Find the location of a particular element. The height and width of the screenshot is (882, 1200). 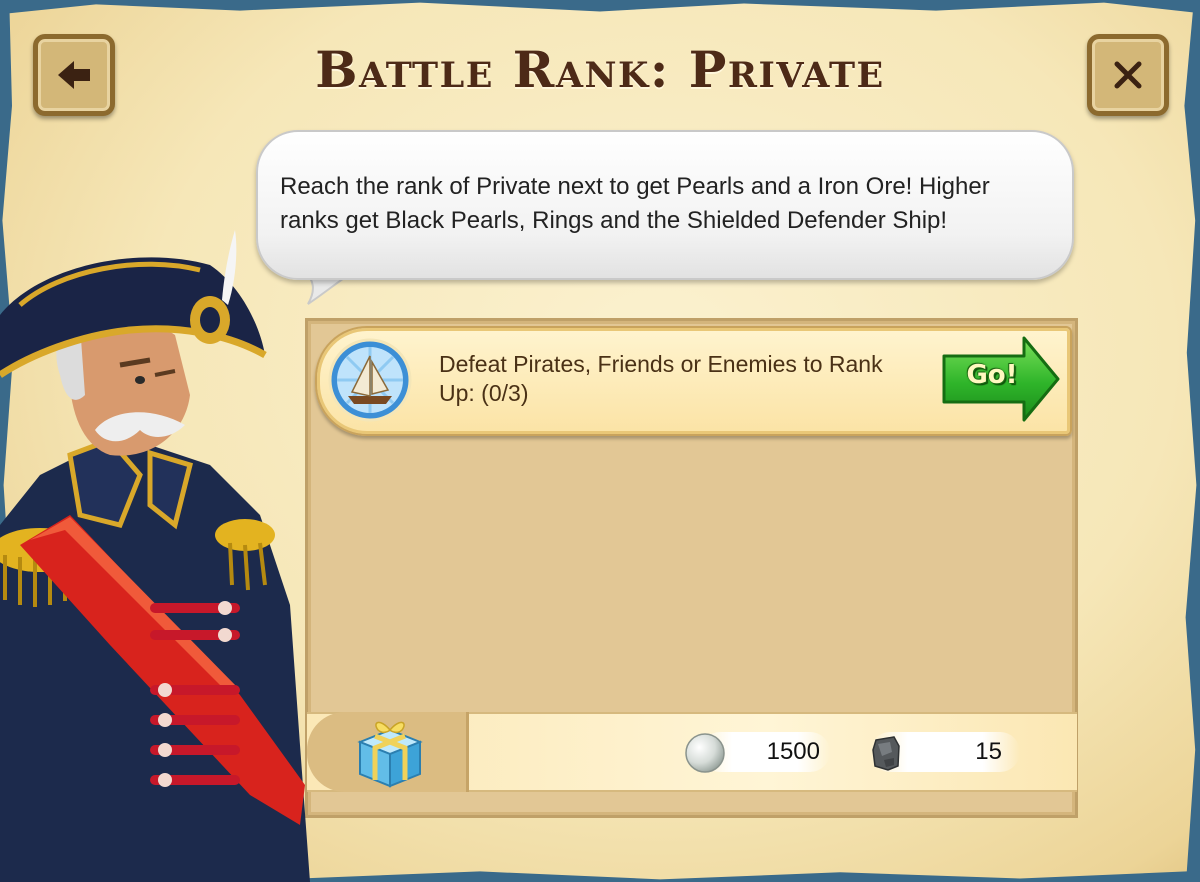

pearl-icon is located at coordinates (705, 753).